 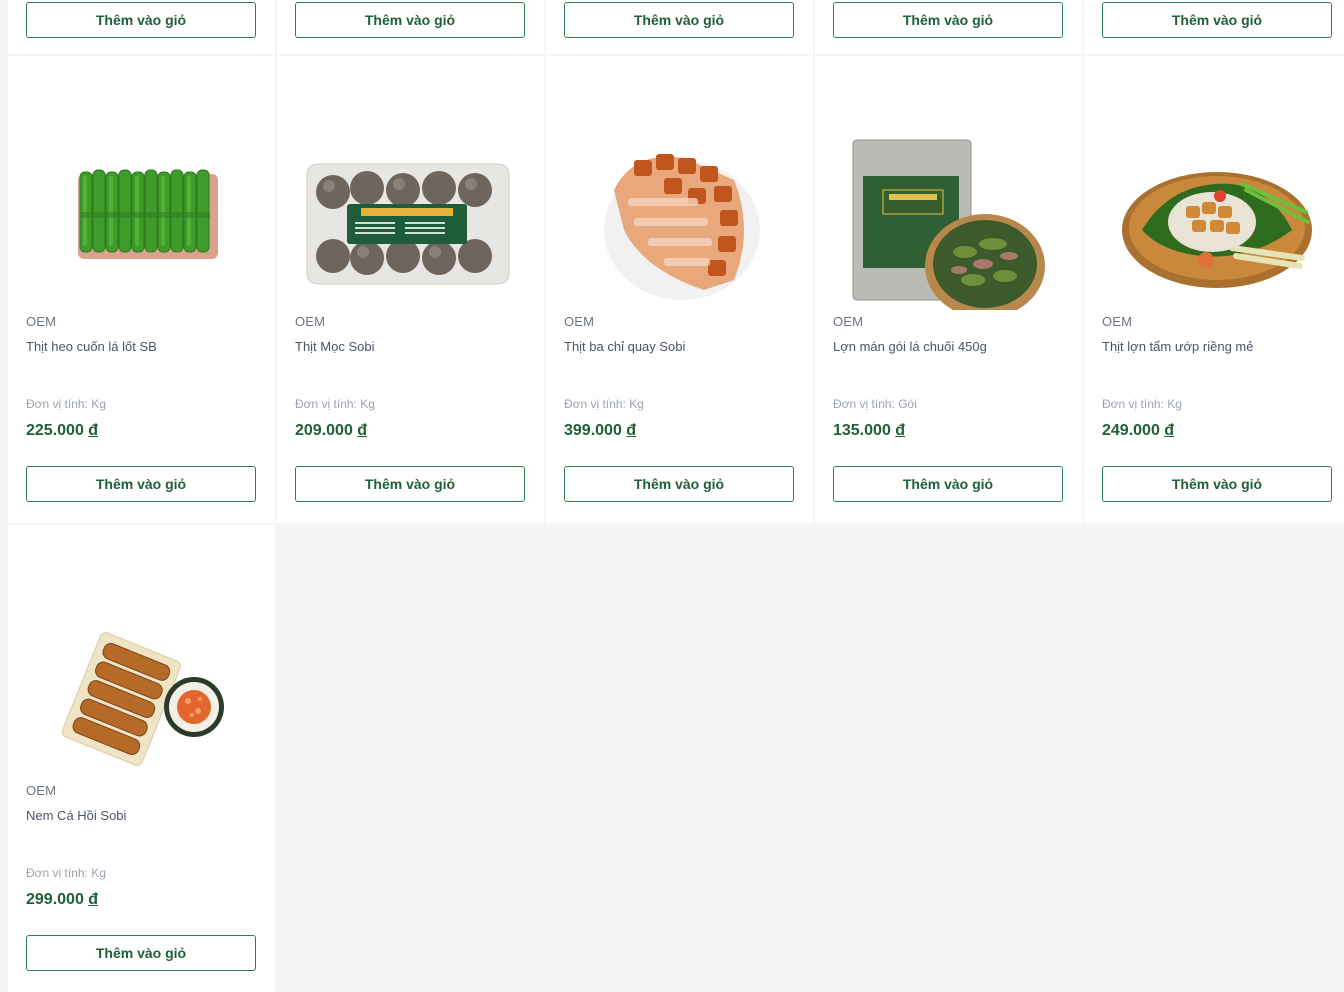 I want to click on product-name: Nem Cá Hồi Sobi, so click(x=76, y=815).